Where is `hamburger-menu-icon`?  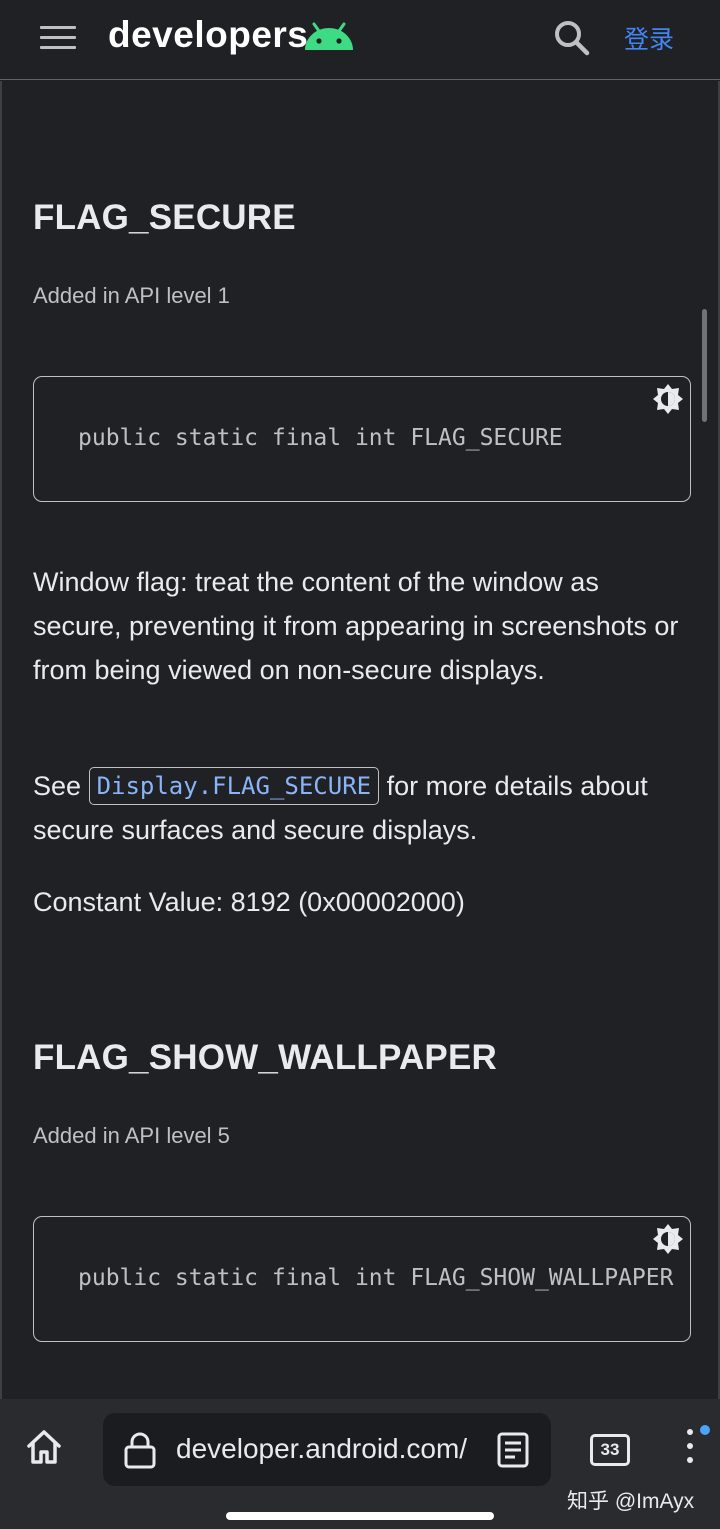 hamburger-menu-icon is located at coordinates (58, 40).